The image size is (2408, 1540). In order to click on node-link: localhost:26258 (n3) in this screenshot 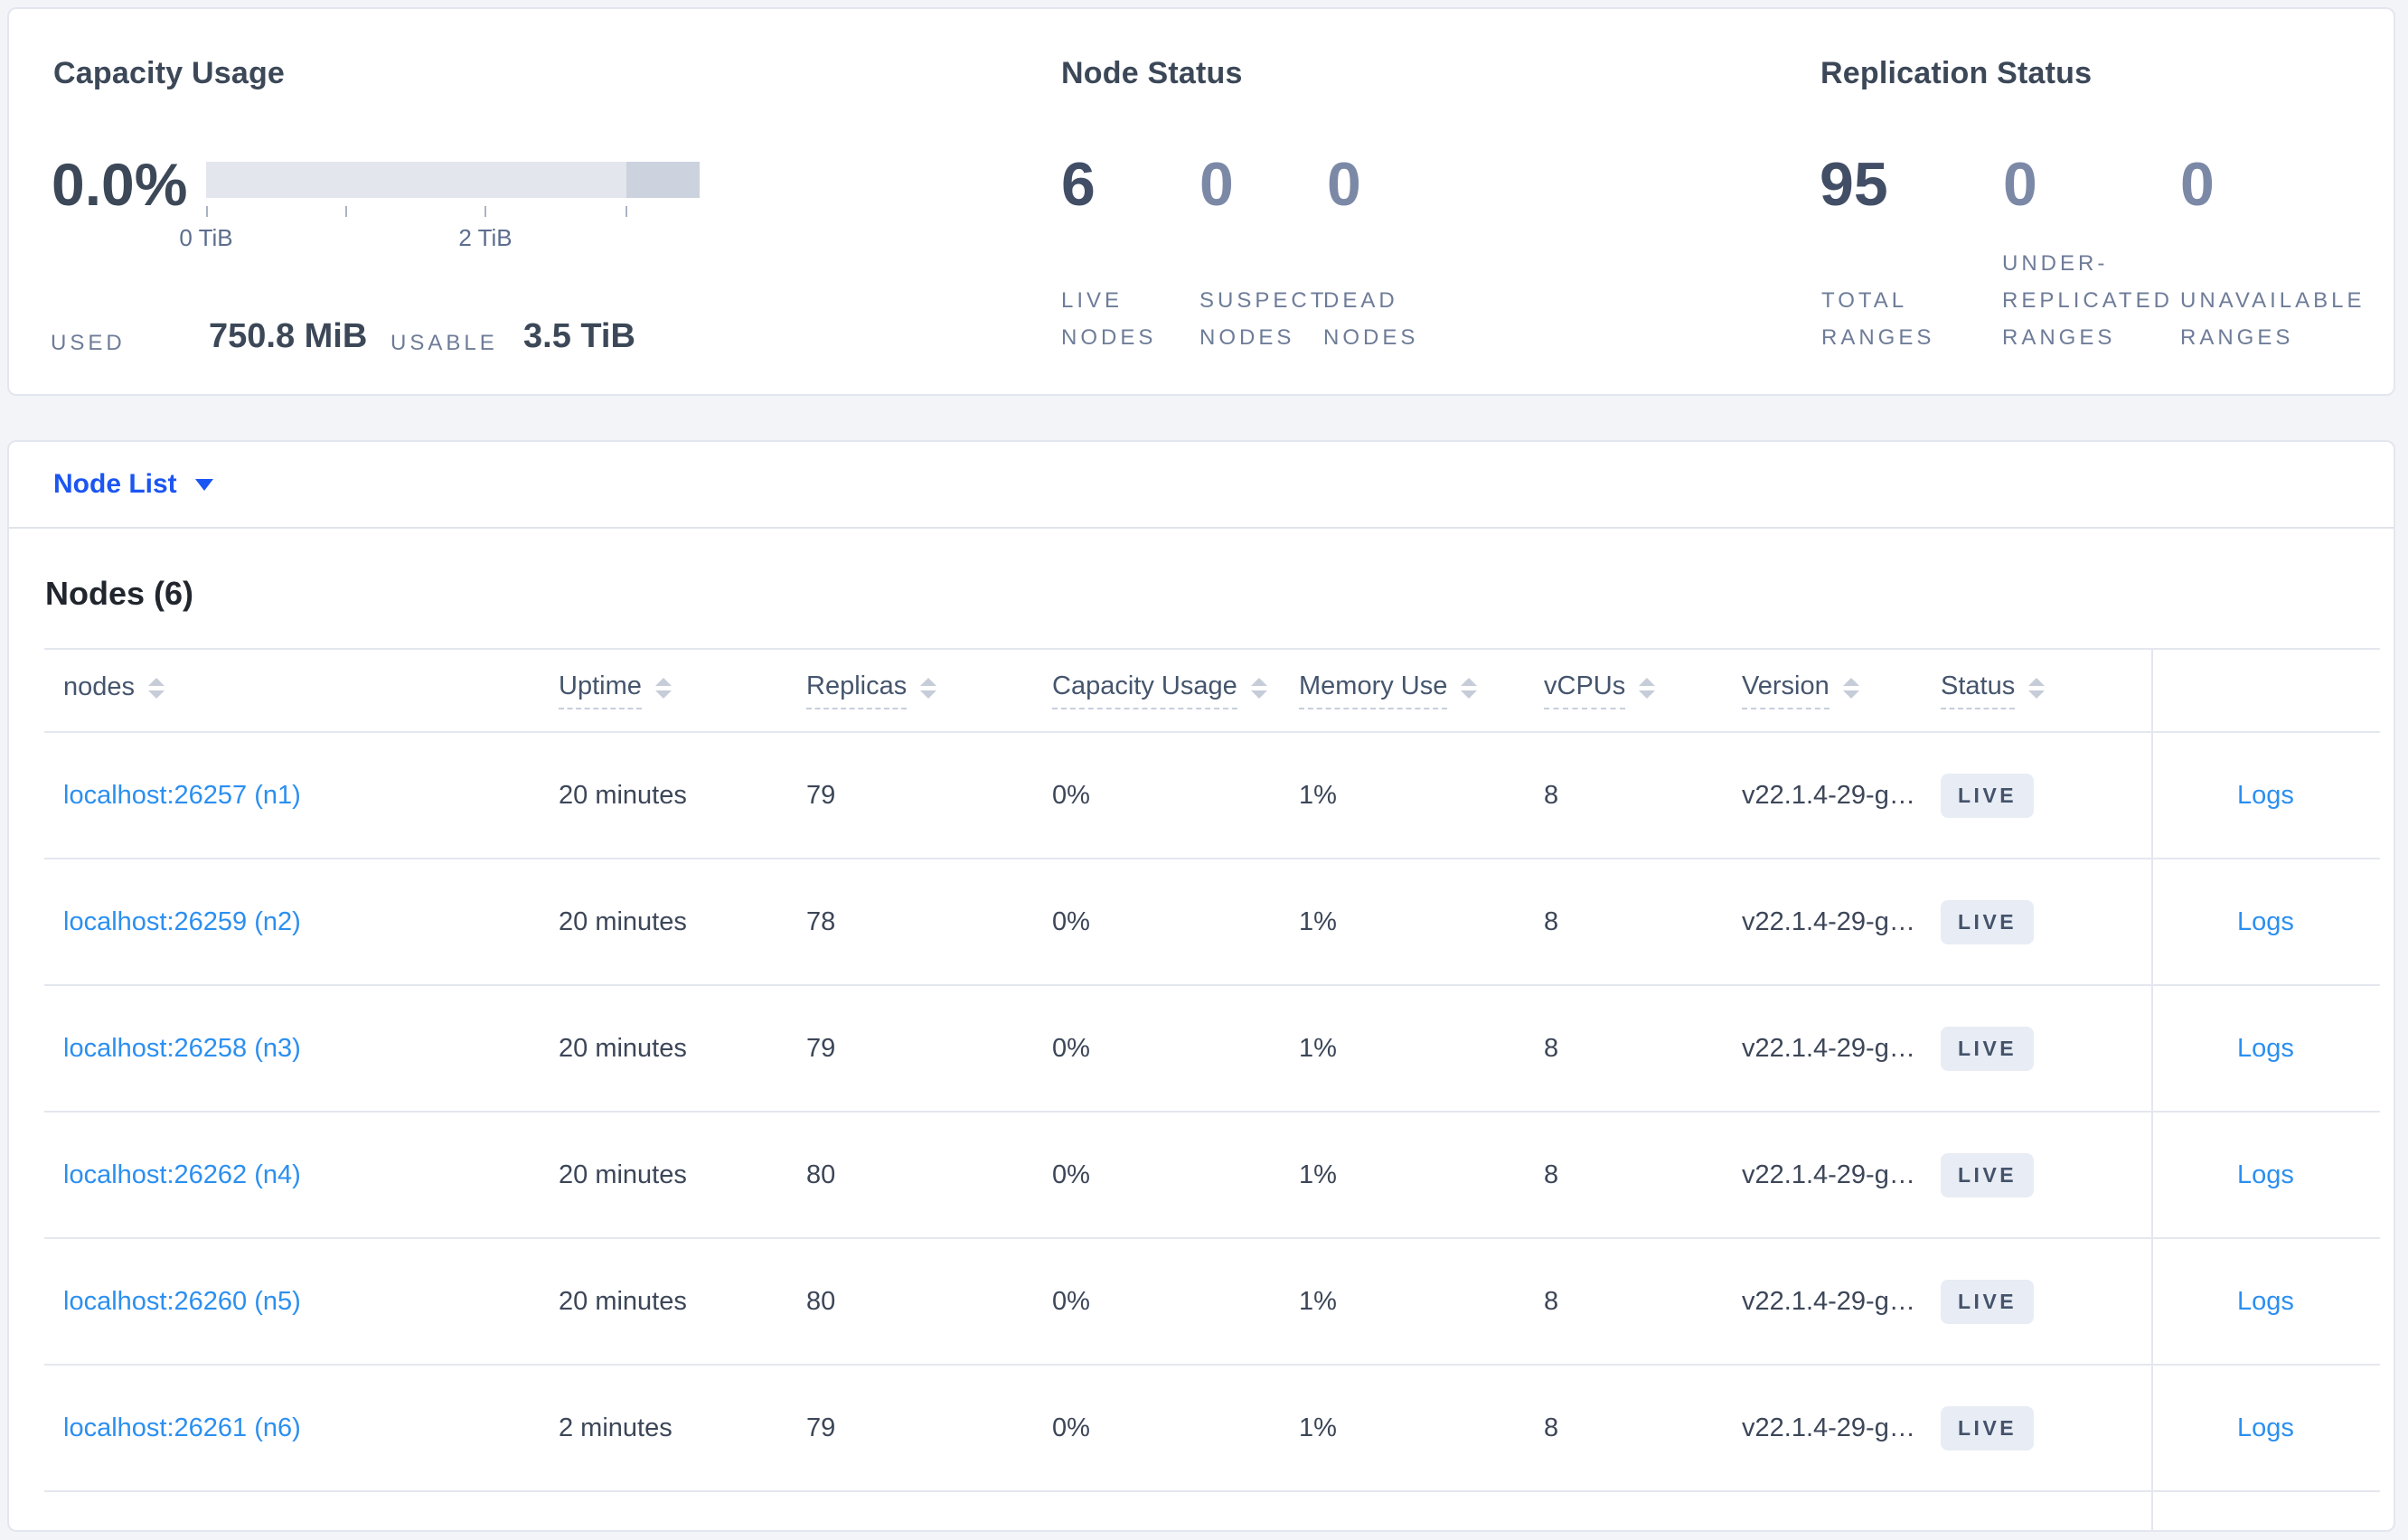, I will do `click(182, 1048)`.